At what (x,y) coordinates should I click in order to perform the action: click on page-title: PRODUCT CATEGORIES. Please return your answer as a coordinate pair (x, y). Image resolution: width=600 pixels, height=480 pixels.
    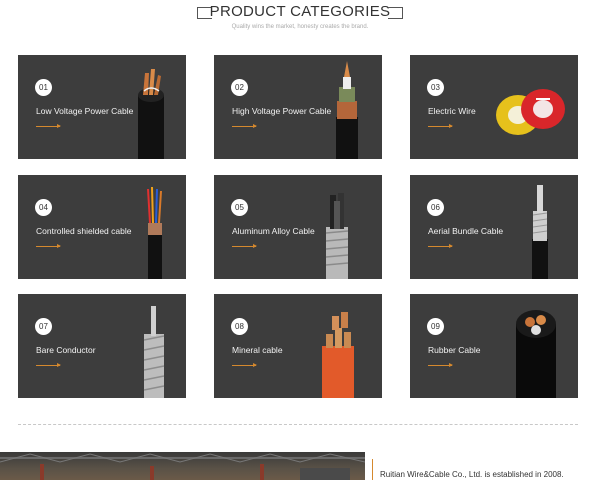
    Looking at the image, I should click on (300, 11).